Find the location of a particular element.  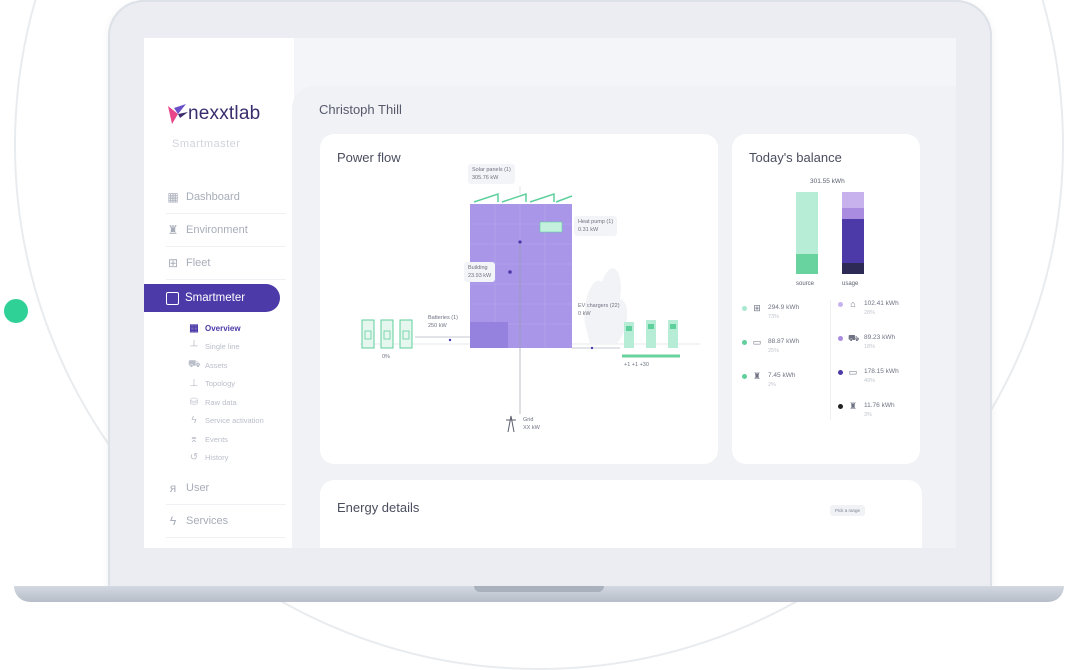

subnav-label: Overview is located at coordinates (223, 328).